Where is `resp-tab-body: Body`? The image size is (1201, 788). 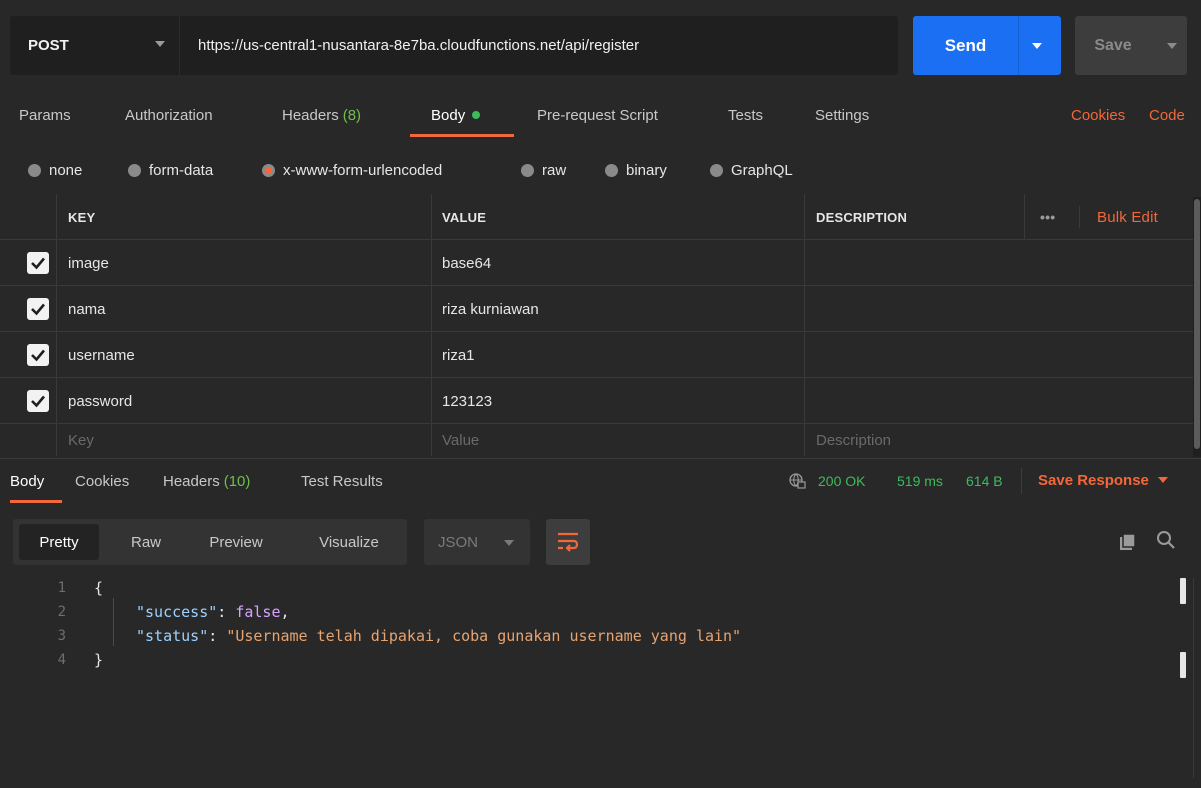
resp-tab-body: Body is located at coordinates (27, 481).